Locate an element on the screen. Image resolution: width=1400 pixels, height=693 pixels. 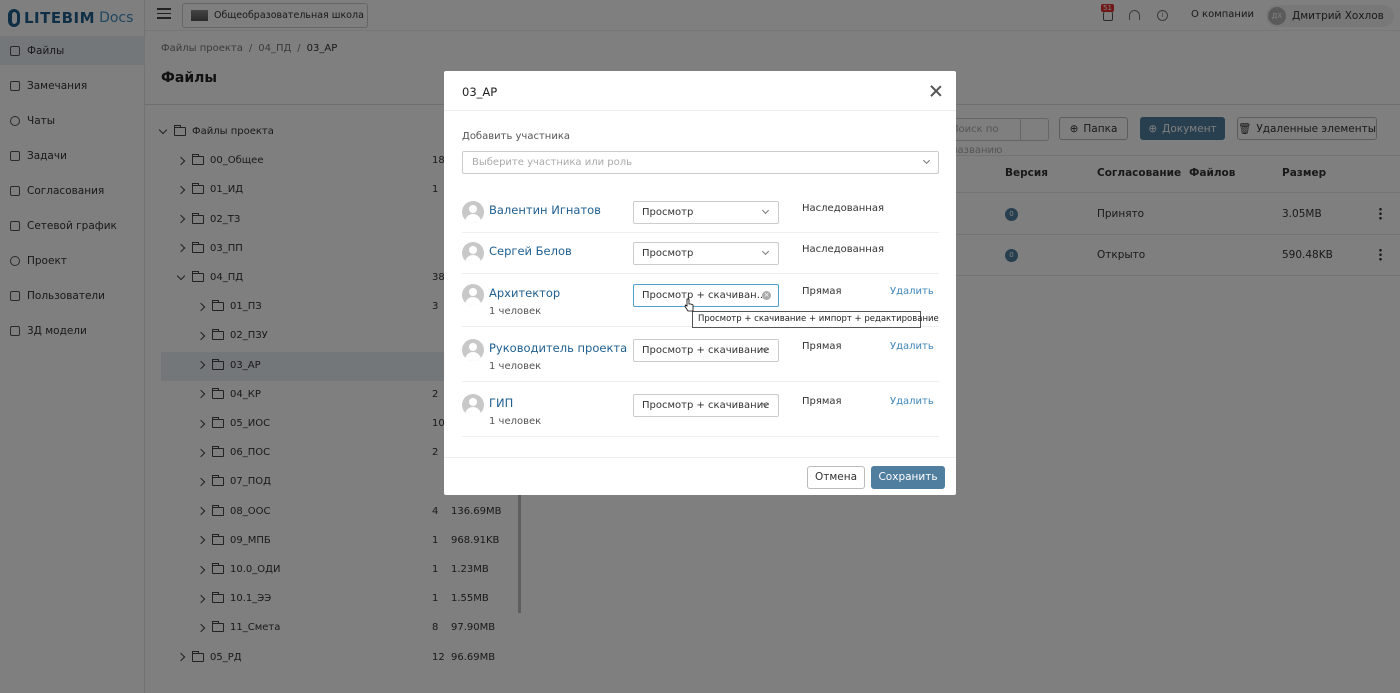
member-name: Руководитель проекта is located at coordinates (558, 348).